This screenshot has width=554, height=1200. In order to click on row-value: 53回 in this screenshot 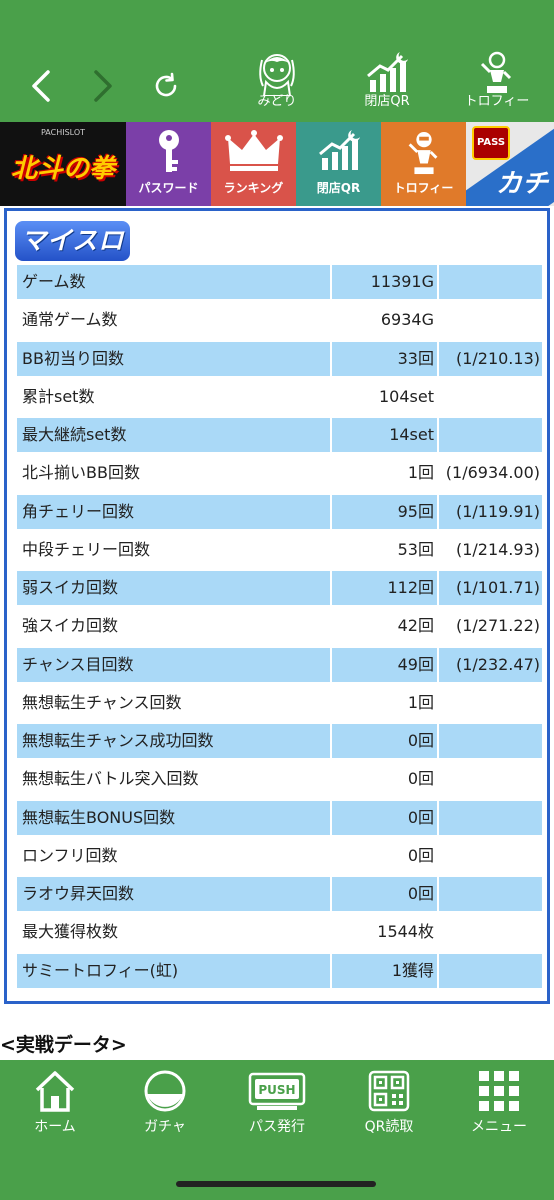, I will do `click(384, 549)`.